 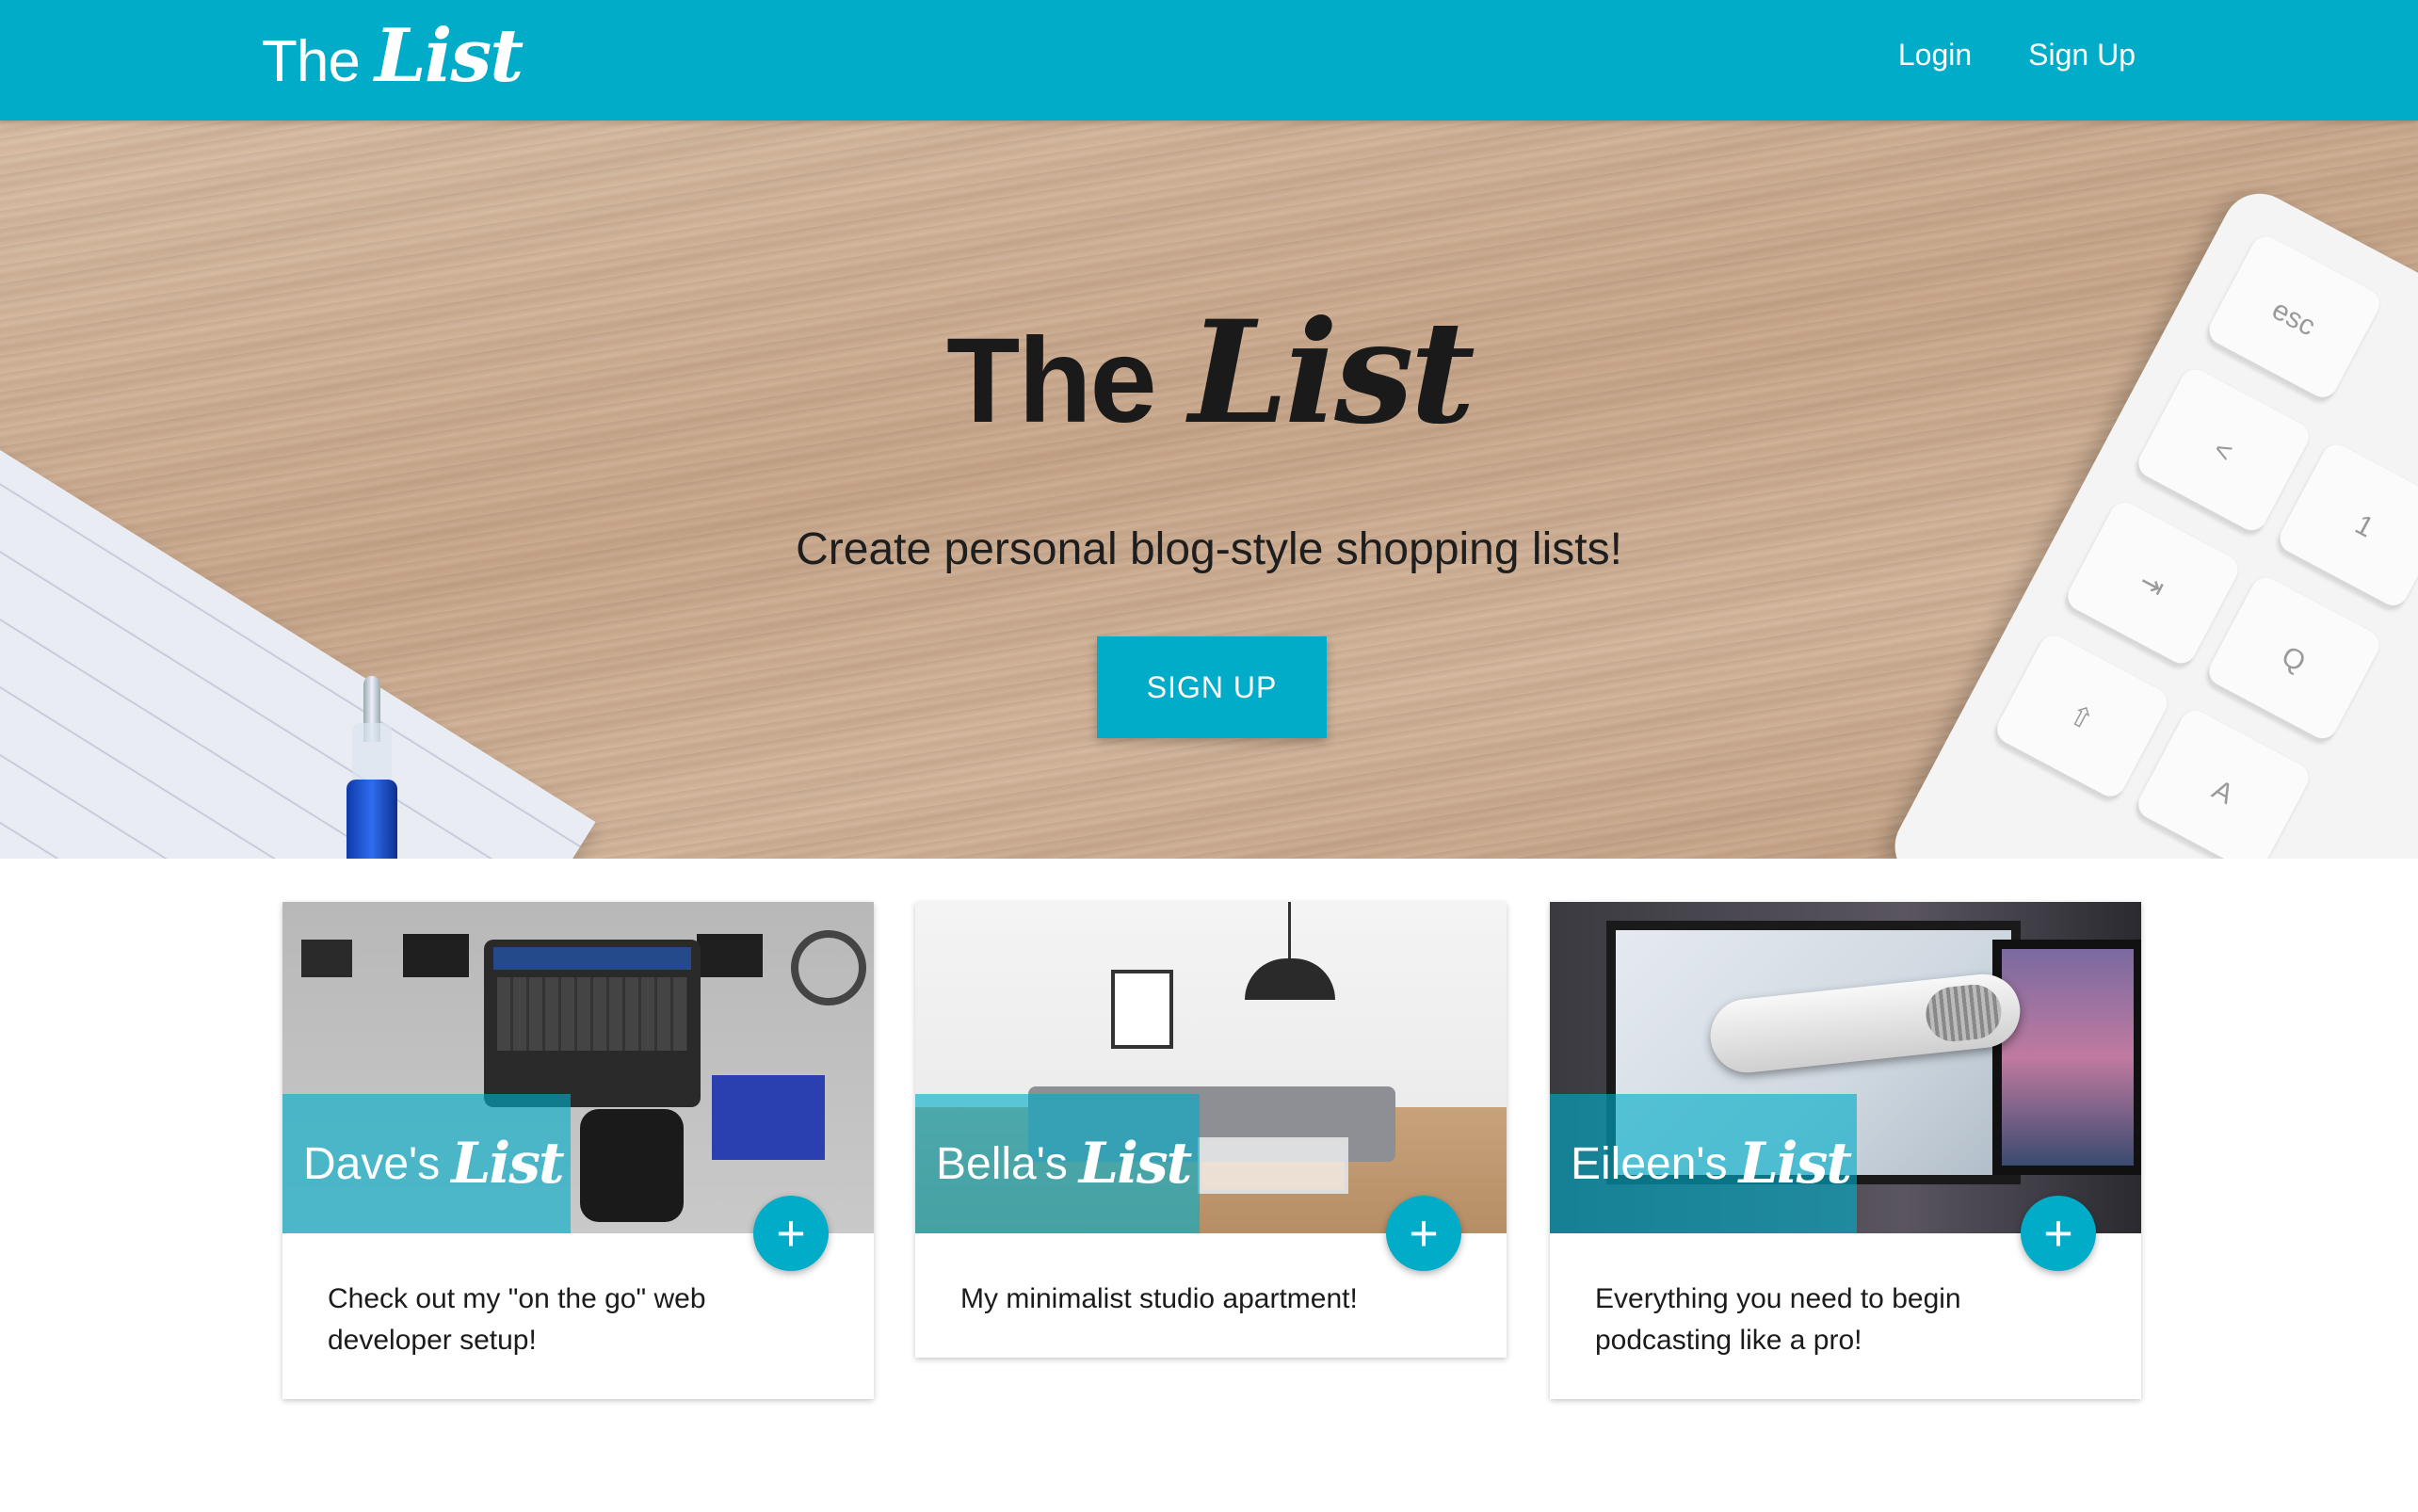 What do you see at coordinates (578, 1067) in the screenshot?
I see `card-image: Dave's List` at bounding box center [578, 1067].